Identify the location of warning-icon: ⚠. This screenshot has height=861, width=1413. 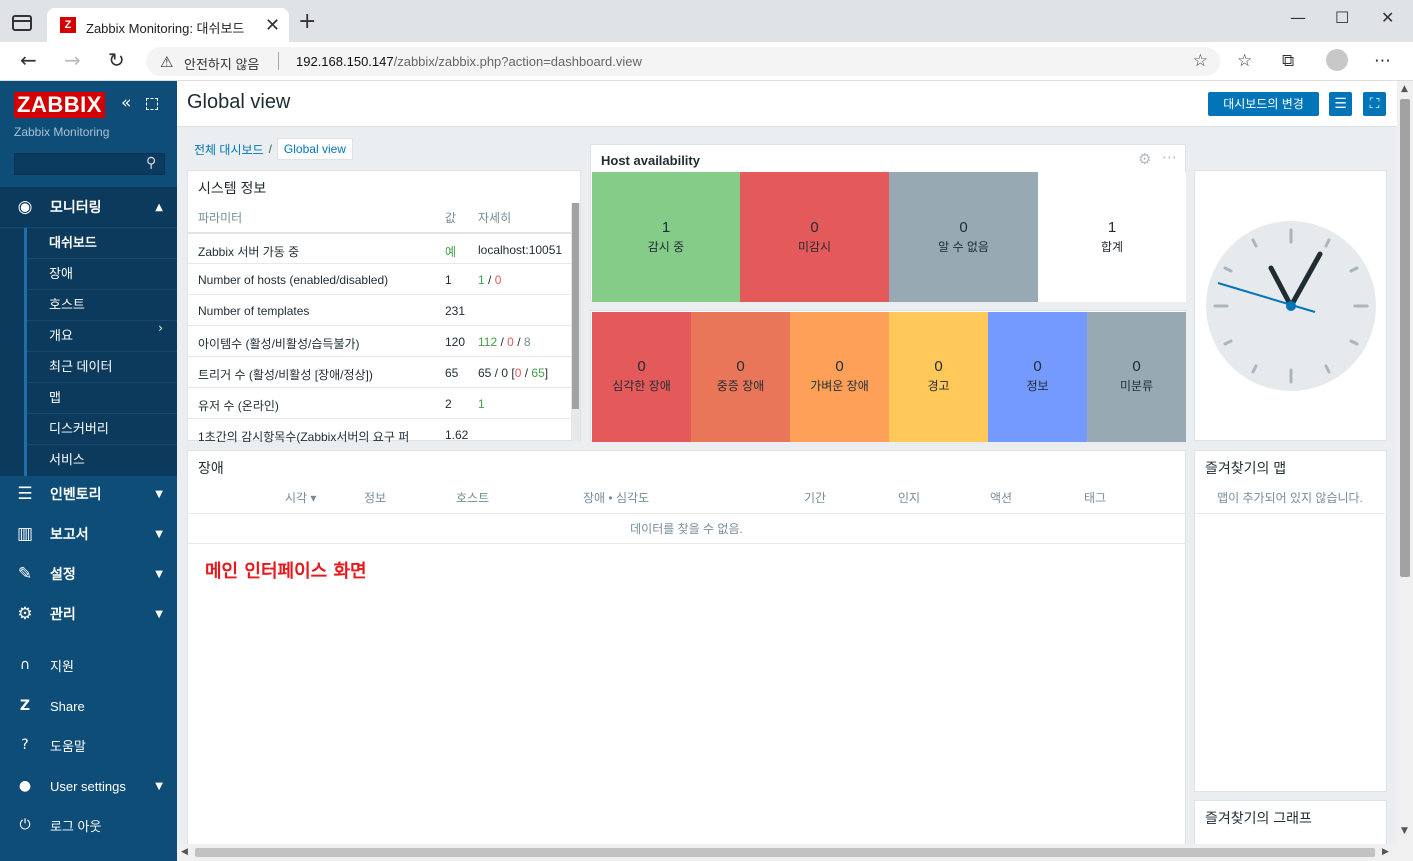
(166, 62).